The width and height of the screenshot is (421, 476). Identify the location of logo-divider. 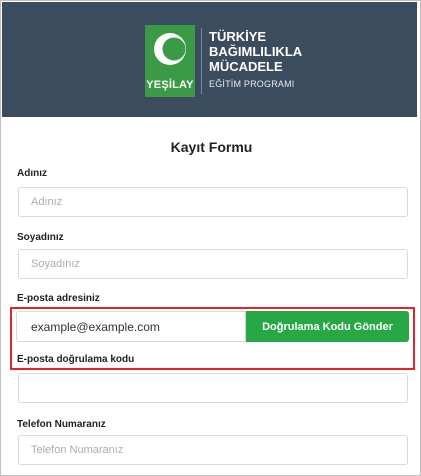
(201, 61).